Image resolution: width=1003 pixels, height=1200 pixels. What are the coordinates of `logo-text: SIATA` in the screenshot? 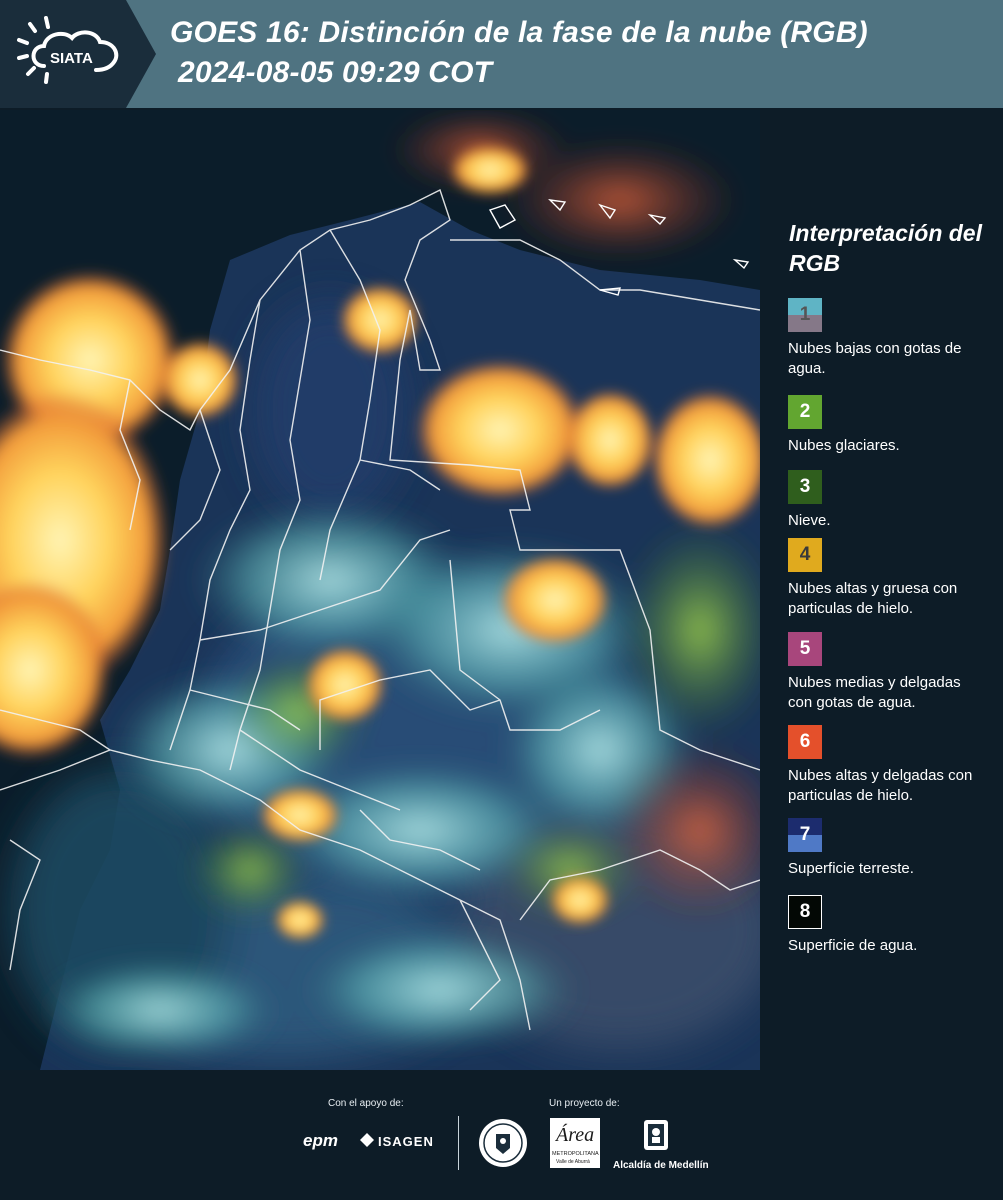 It's located at (71, 58).